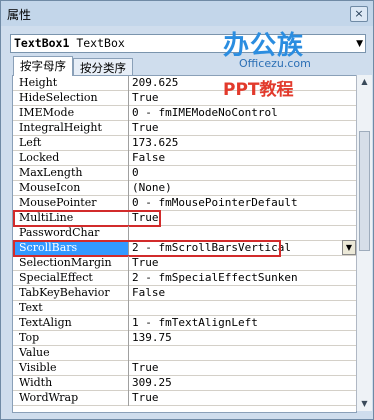 The image size is (374, 420). What do you see at coordinates (243, 188) in the screenshot?
I see `property-value: (None)` at bounding box center [243, 188].